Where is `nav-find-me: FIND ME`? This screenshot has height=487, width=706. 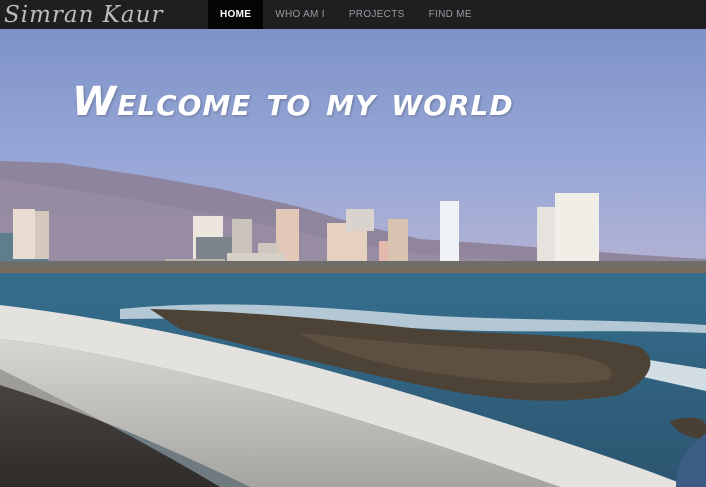
nav-find-me: FIND ME is located at coordinates (450, 14).